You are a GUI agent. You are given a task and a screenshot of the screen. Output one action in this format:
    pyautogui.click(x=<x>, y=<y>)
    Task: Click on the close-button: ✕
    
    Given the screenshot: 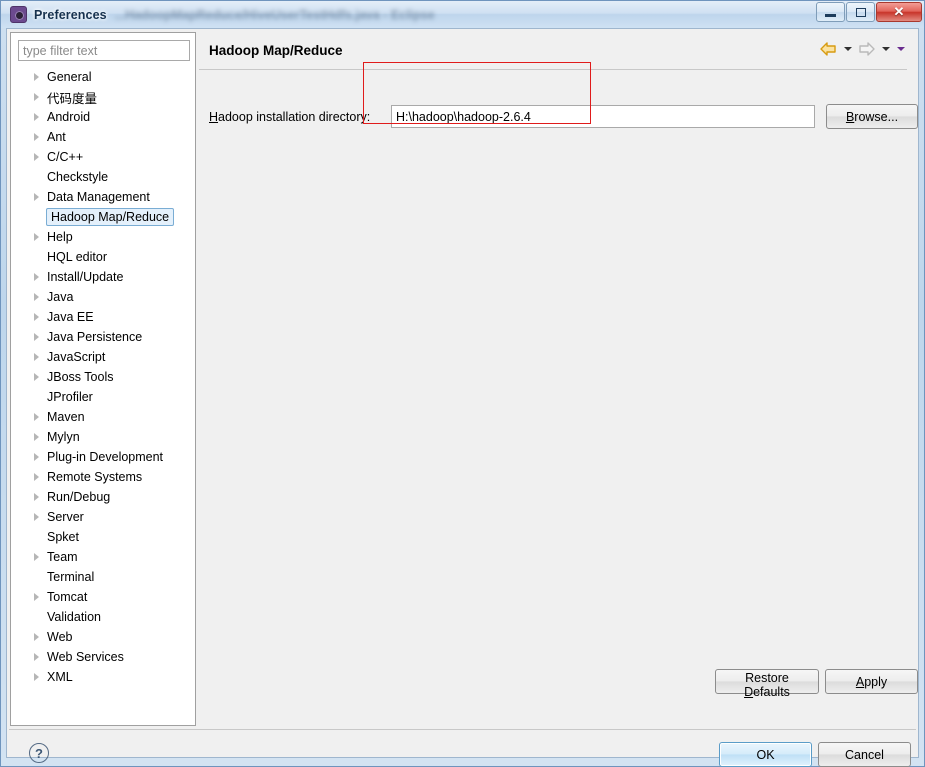 What is the action you would take?
    pyautogui.click(x=899, y=12)
    